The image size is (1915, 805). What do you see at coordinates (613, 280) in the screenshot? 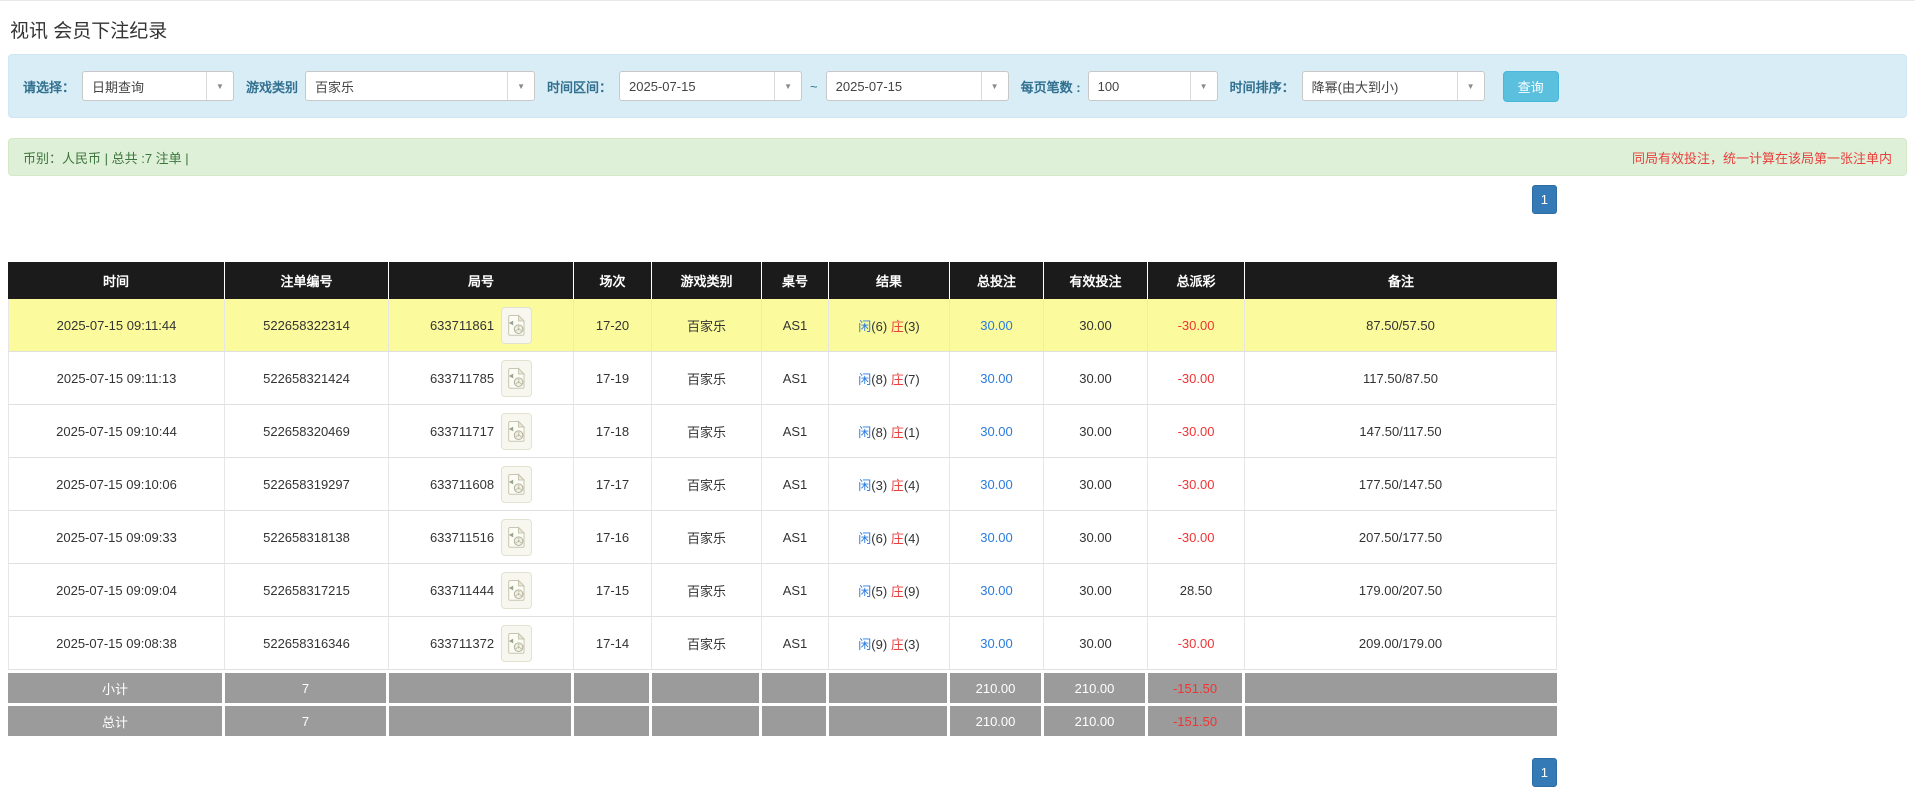
I see `col-session: 场次` at bounding box center [613, 280].